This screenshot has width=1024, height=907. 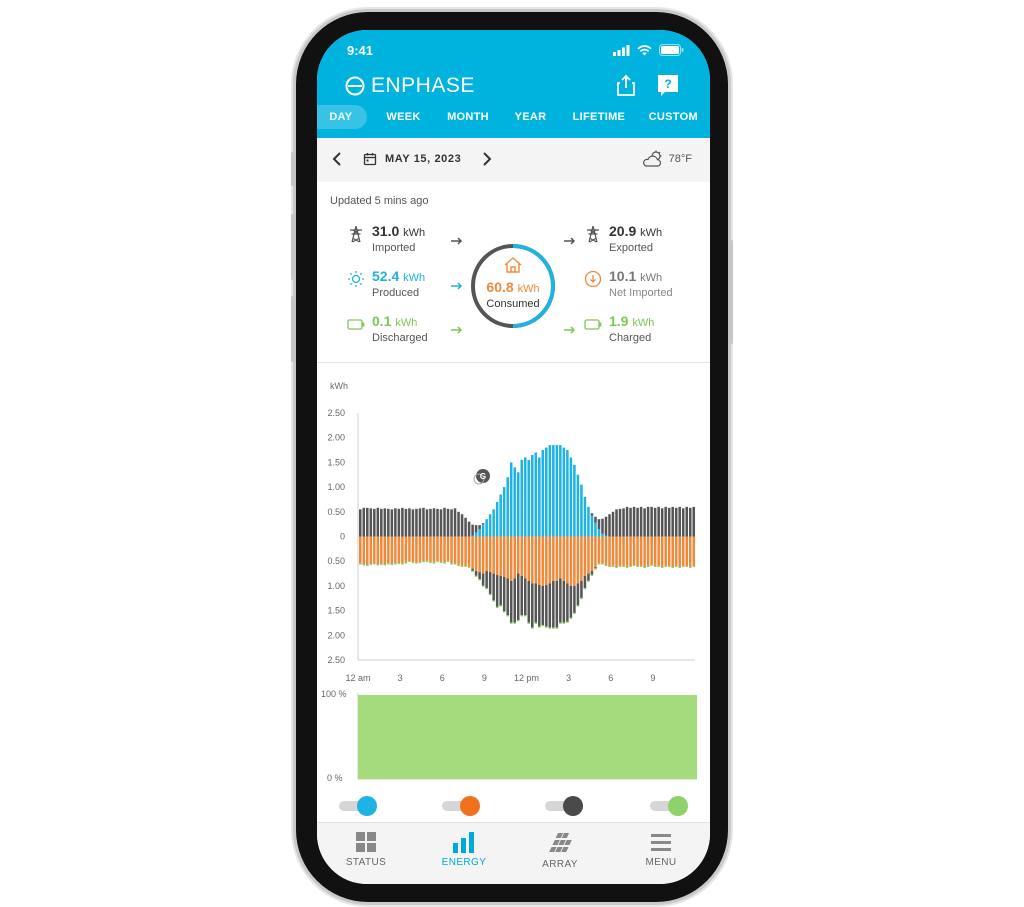 I want to click on arrow-right-icon, so click(x=457, y=330).